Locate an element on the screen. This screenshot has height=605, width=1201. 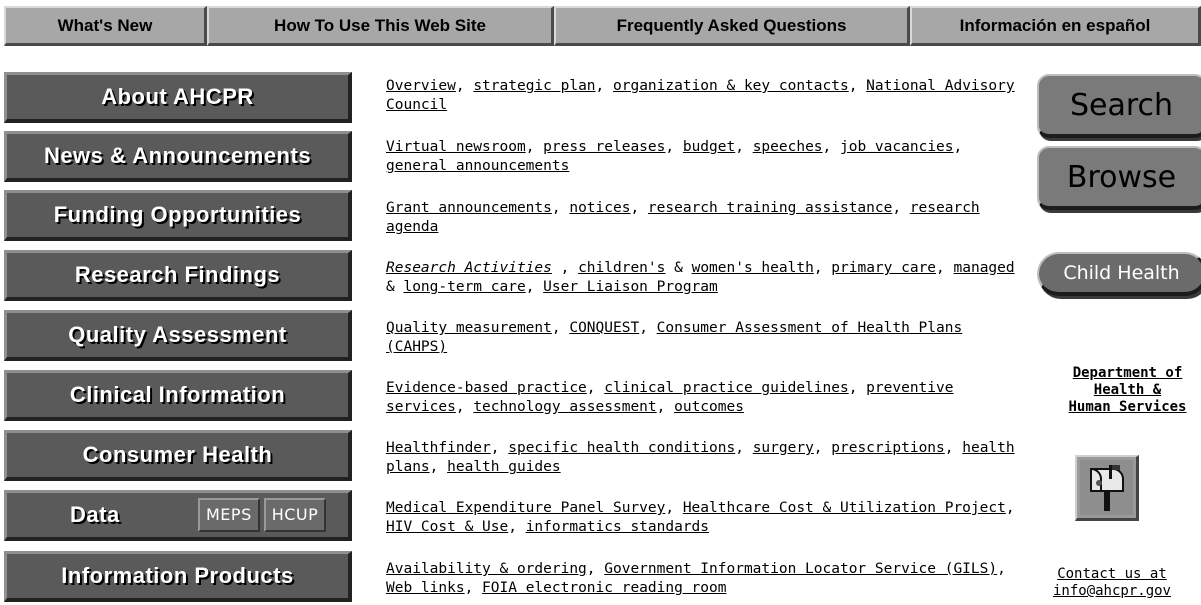
hcup-button: HCUP is located at coordinates (295, 515).